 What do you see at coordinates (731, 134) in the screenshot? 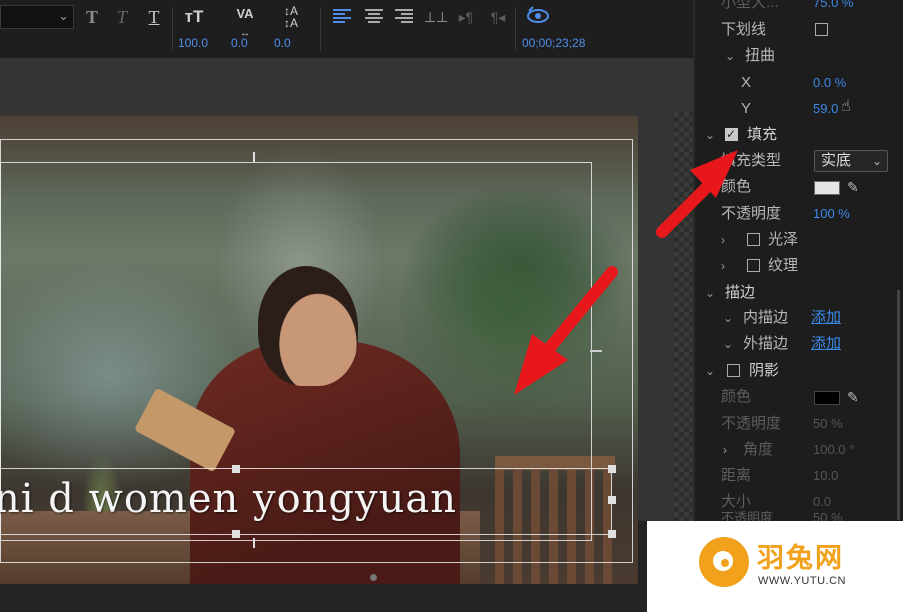
I see `fill-checkbox` at bounding box center [731, 134].